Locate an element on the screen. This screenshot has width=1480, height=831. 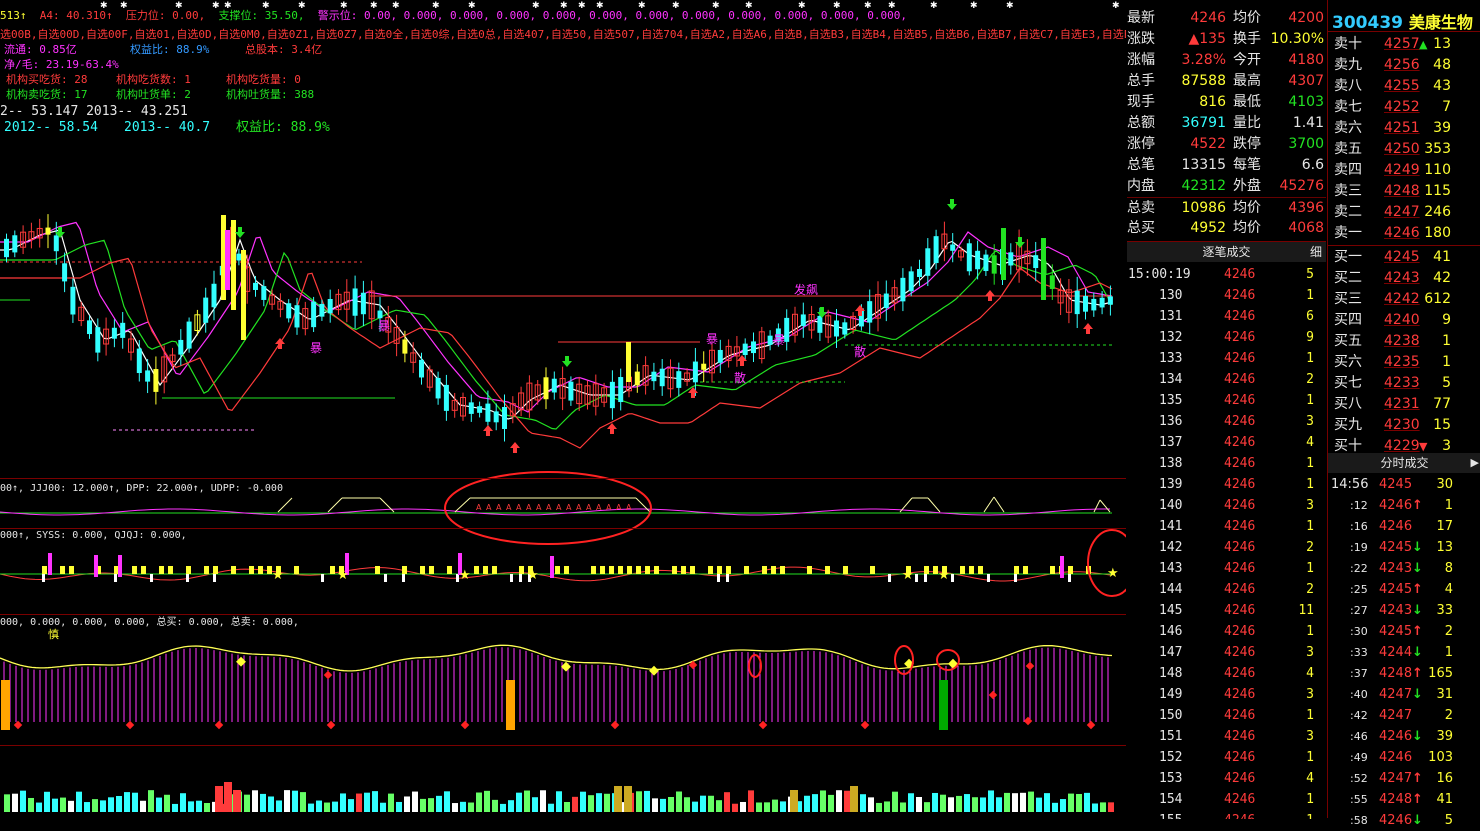
ask-level: 卖十 4257 ▲ 13 is located at coordinates (1404, 44).